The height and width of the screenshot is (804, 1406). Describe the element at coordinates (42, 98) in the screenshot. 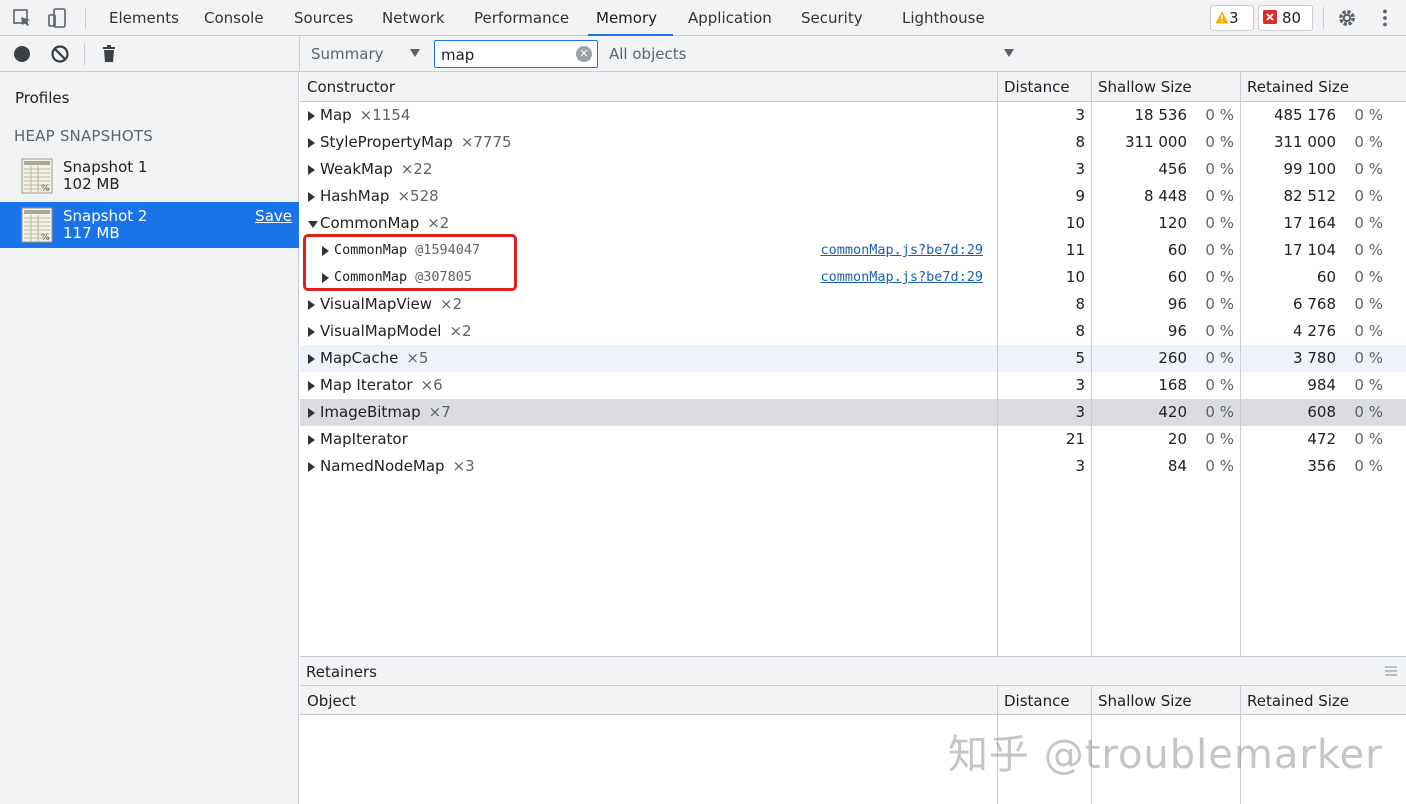

I see `profiles-title: Profiles` at that location.